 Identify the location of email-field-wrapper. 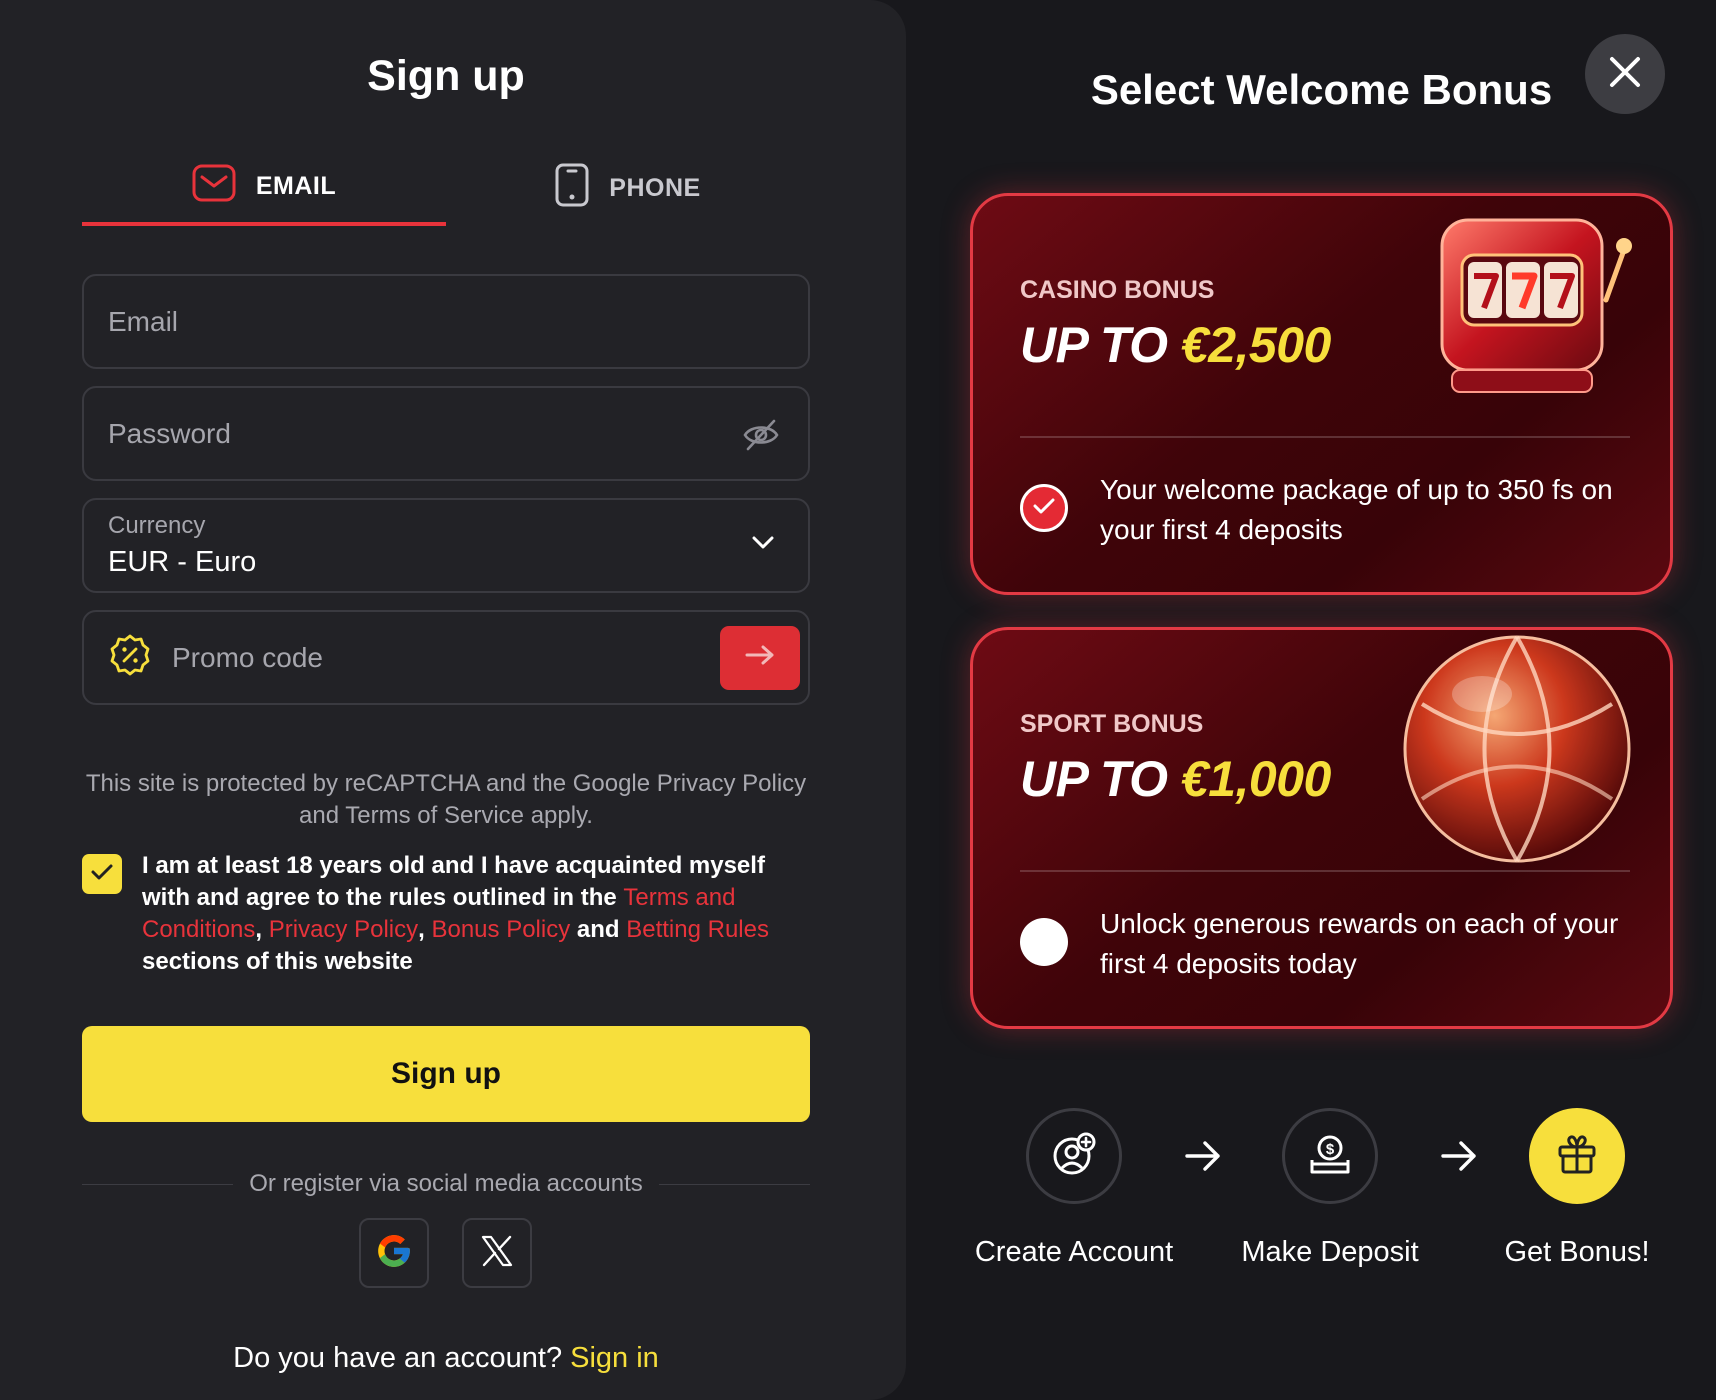
(446, 321).